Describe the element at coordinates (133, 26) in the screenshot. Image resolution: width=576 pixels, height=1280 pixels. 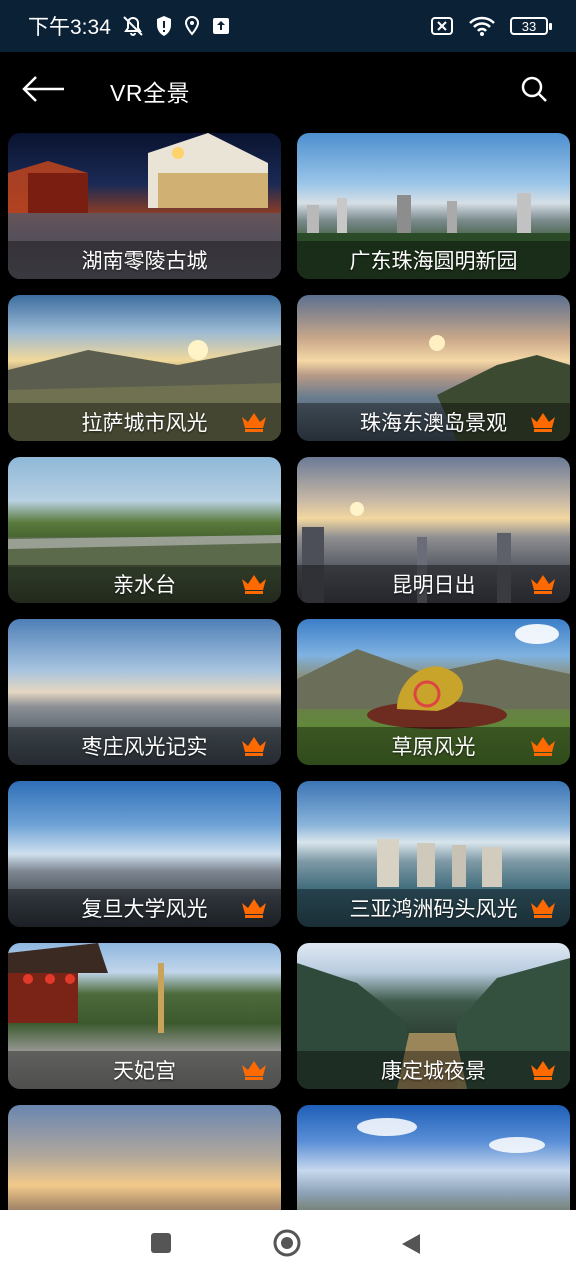
I see `notifications-off-icon` at that location.